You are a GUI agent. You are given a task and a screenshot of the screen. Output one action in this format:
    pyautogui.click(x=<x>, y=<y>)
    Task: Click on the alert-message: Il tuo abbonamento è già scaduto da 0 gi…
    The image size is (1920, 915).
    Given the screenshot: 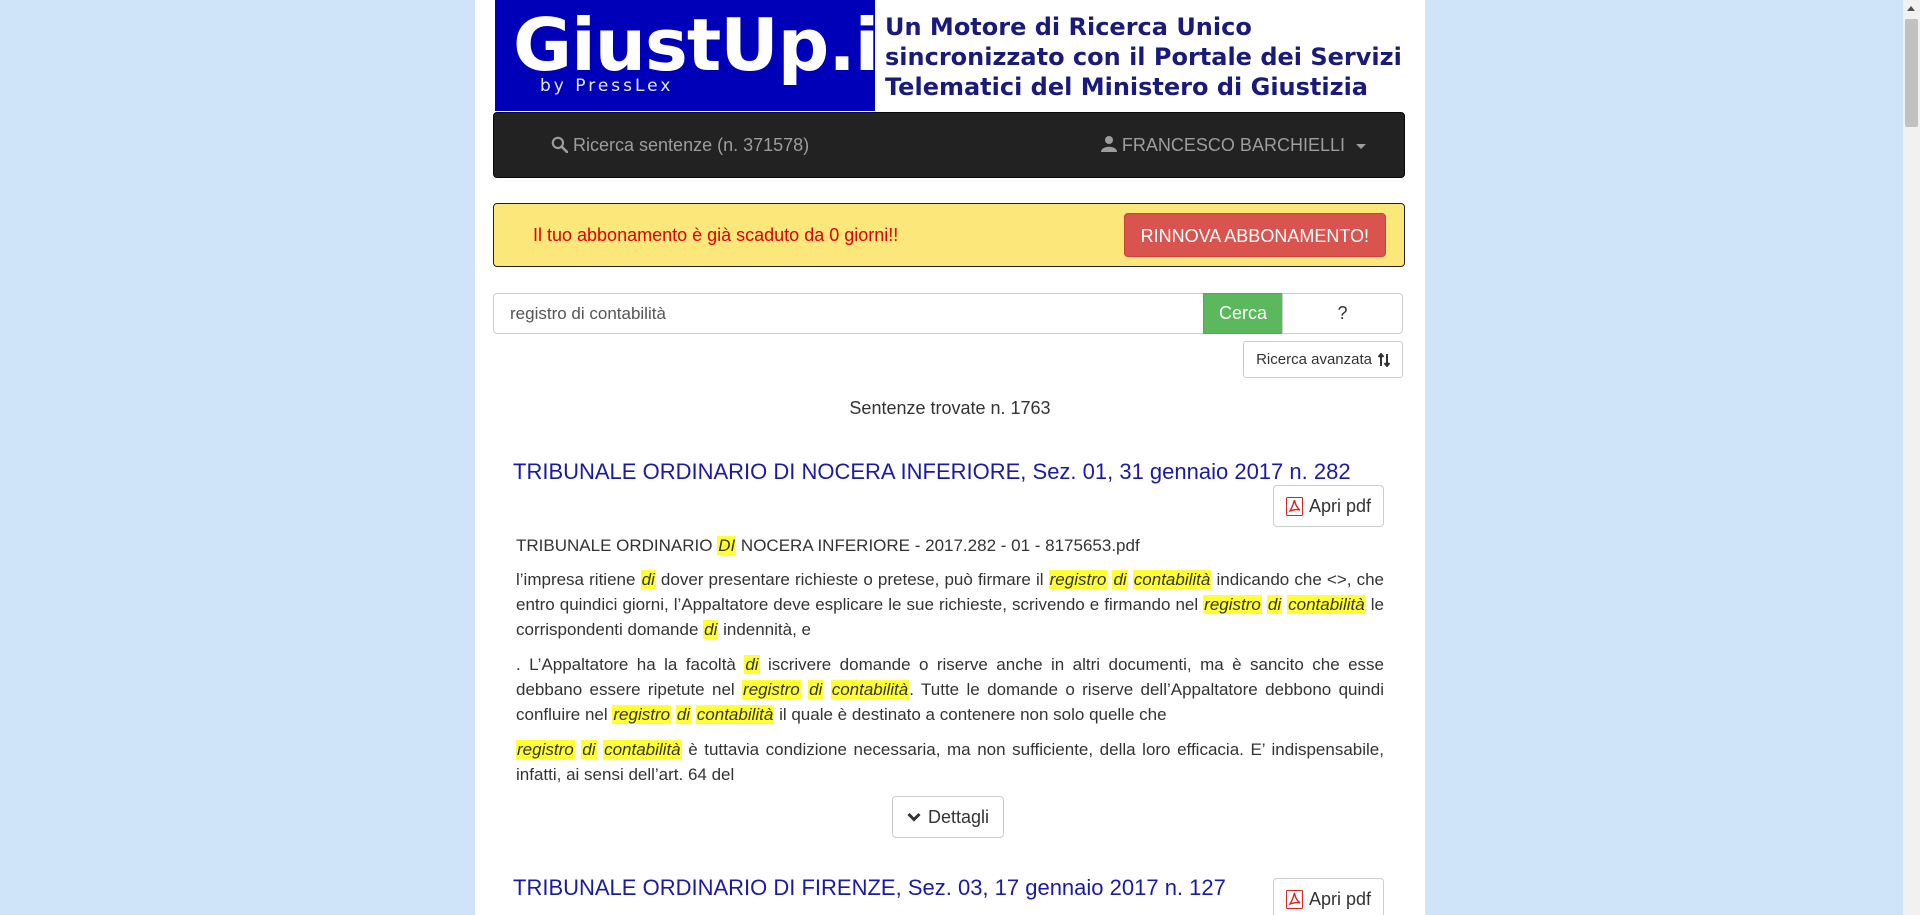 What is the action you would take?
    pyautogui.click(x=716, y=235)
    